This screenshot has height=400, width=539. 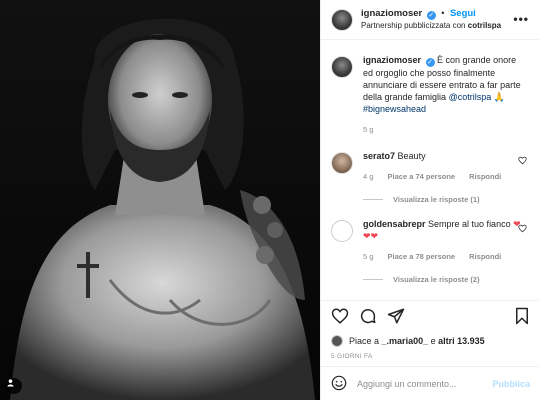 I want to click on likes-line: Piace a _.maria00_ e altri 13.935, so click(x=430, y=341).